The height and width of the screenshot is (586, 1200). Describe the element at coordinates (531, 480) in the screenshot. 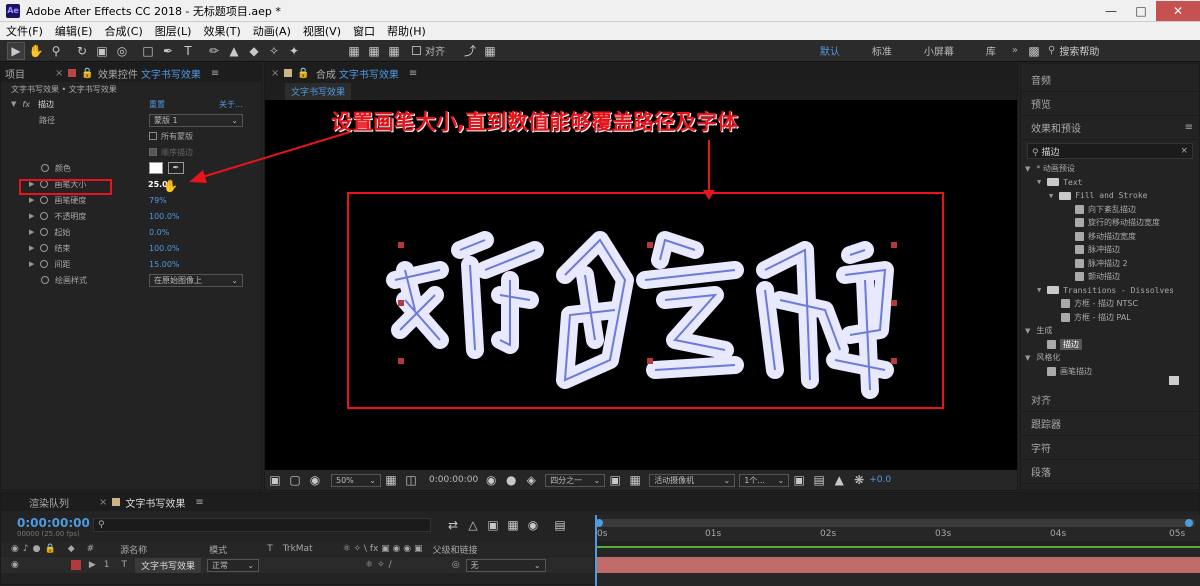

I see `channel-icon: ◈` at that location.